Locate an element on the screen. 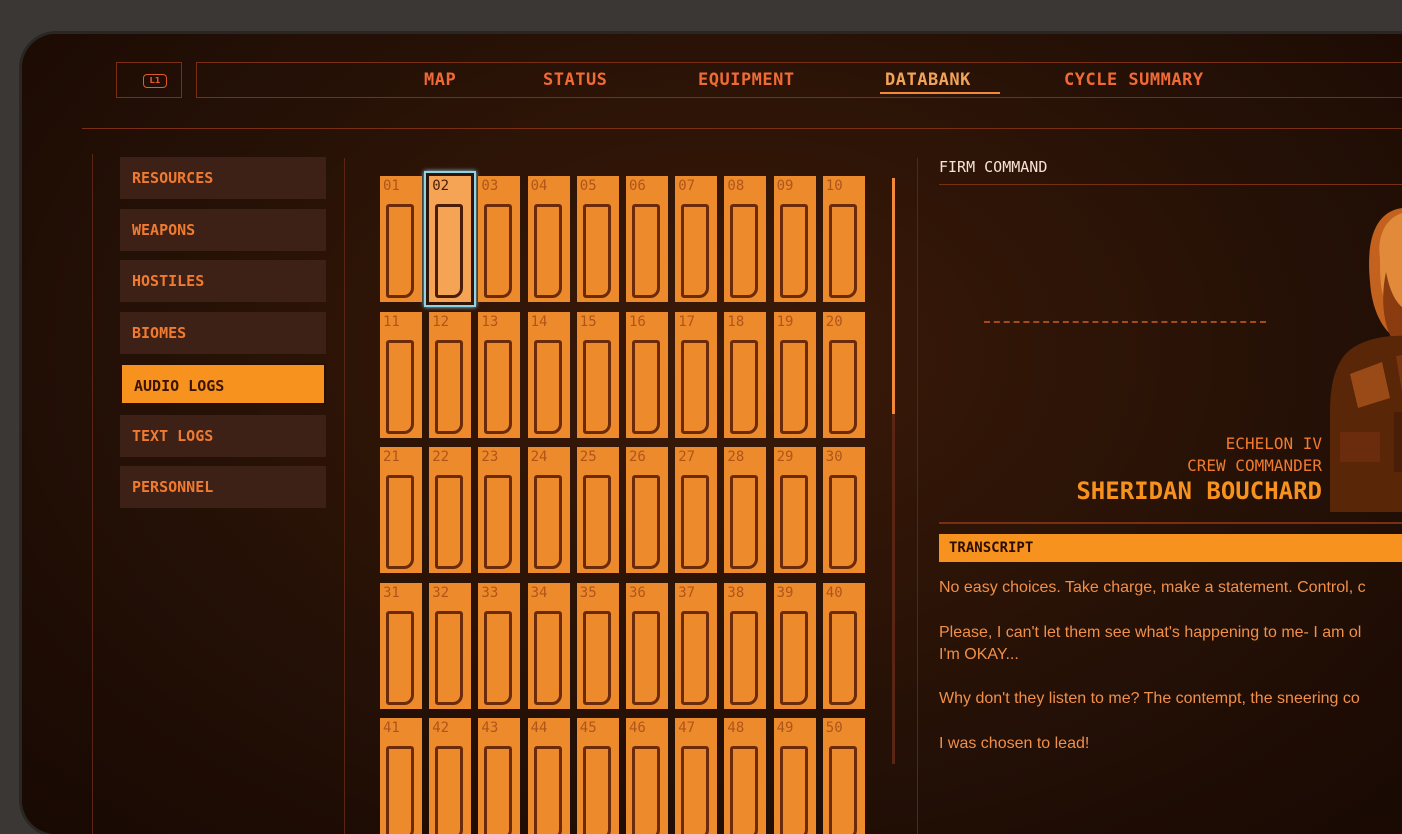  audio-log-entry: 48 is located at coordinates (745, 776).